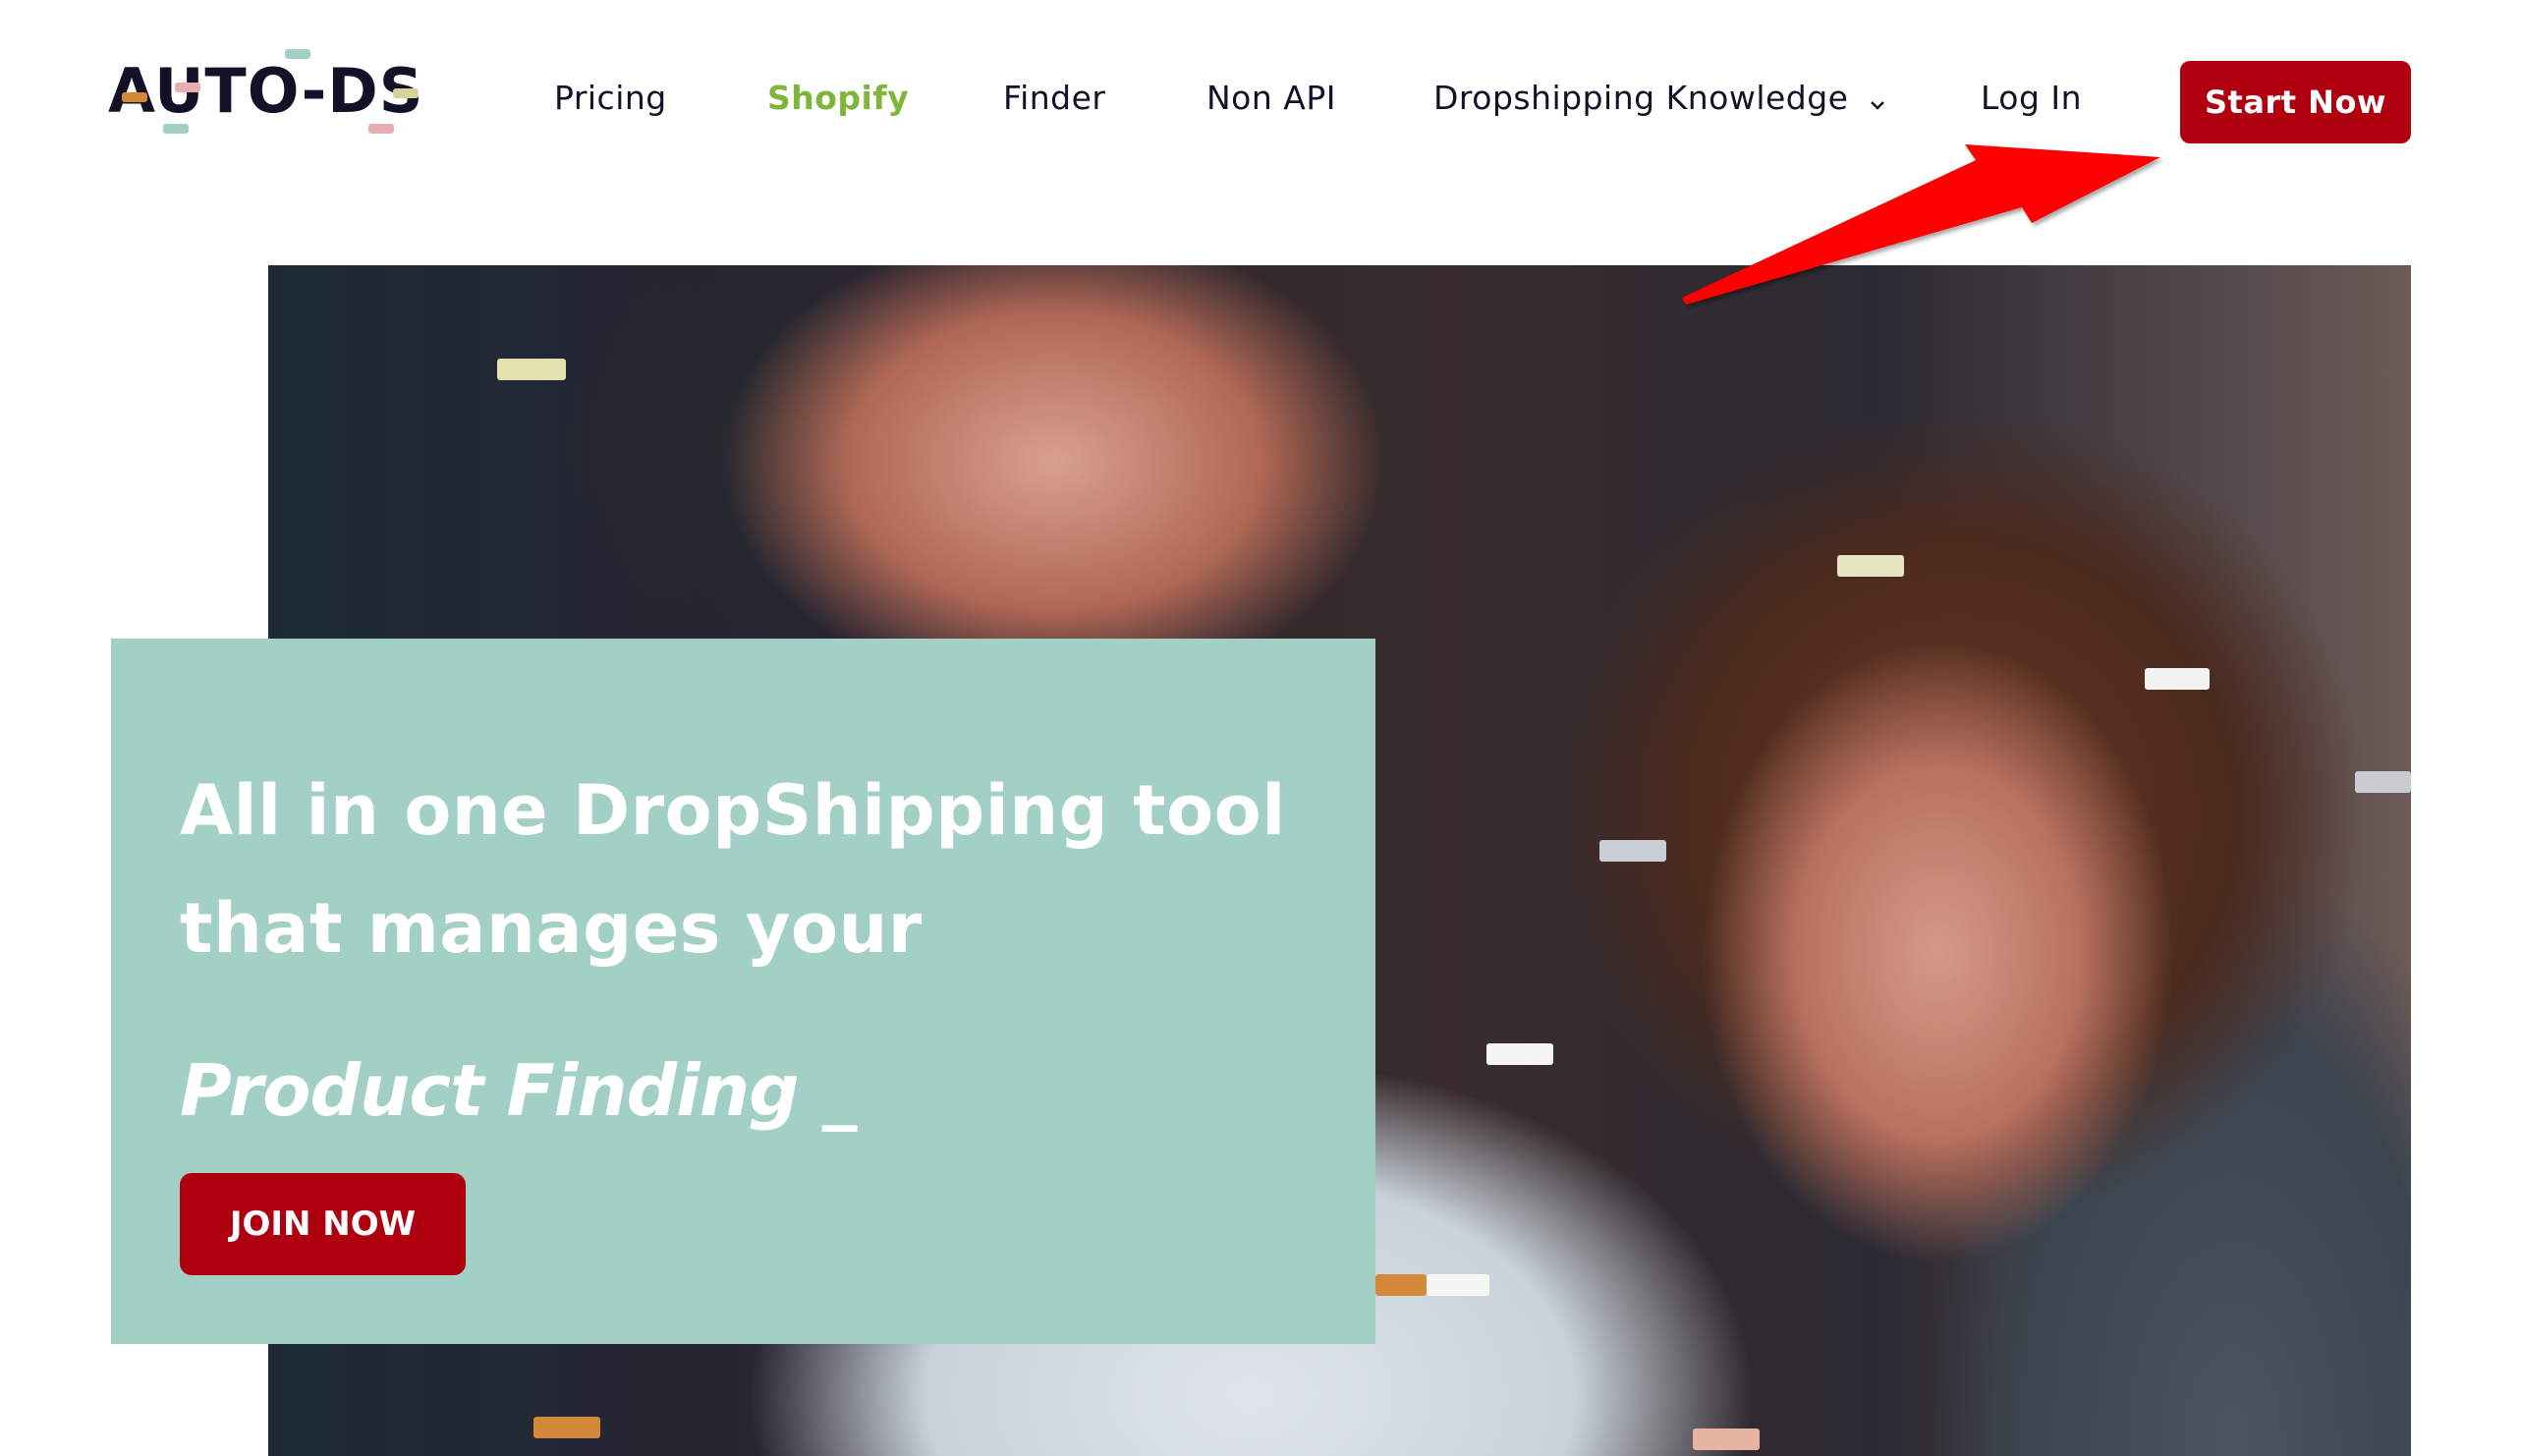 This screenshot has width=2521, height=1456. I want to click on hero-headline-line-1: All in one DropShipping tool, so click(733, 810).